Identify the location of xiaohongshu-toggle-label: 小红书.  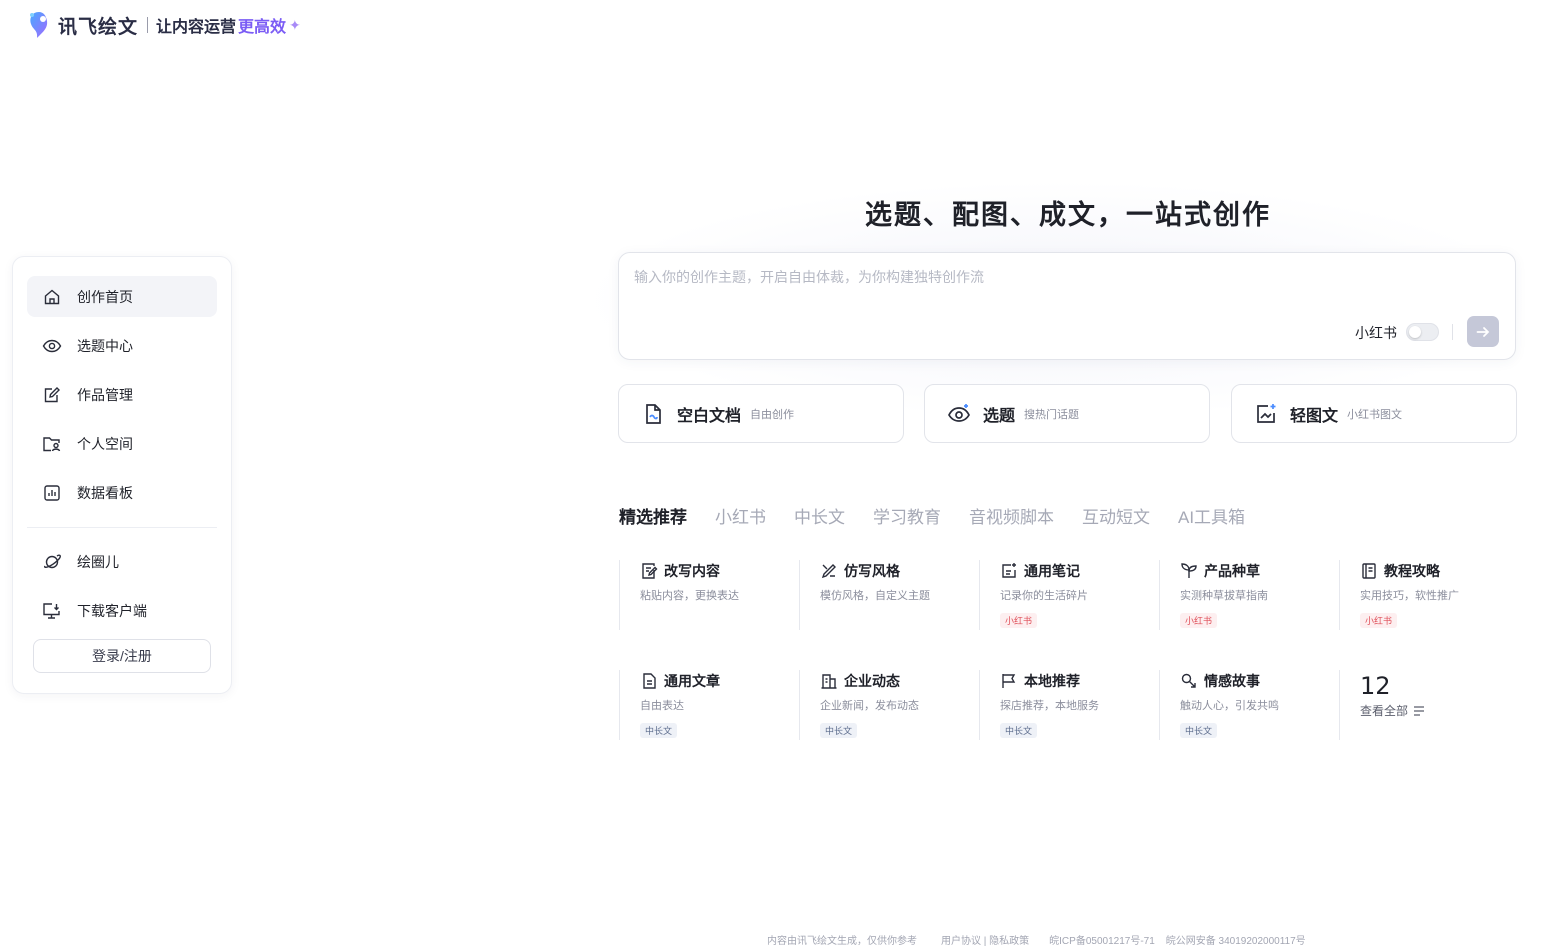
(1376, 333).